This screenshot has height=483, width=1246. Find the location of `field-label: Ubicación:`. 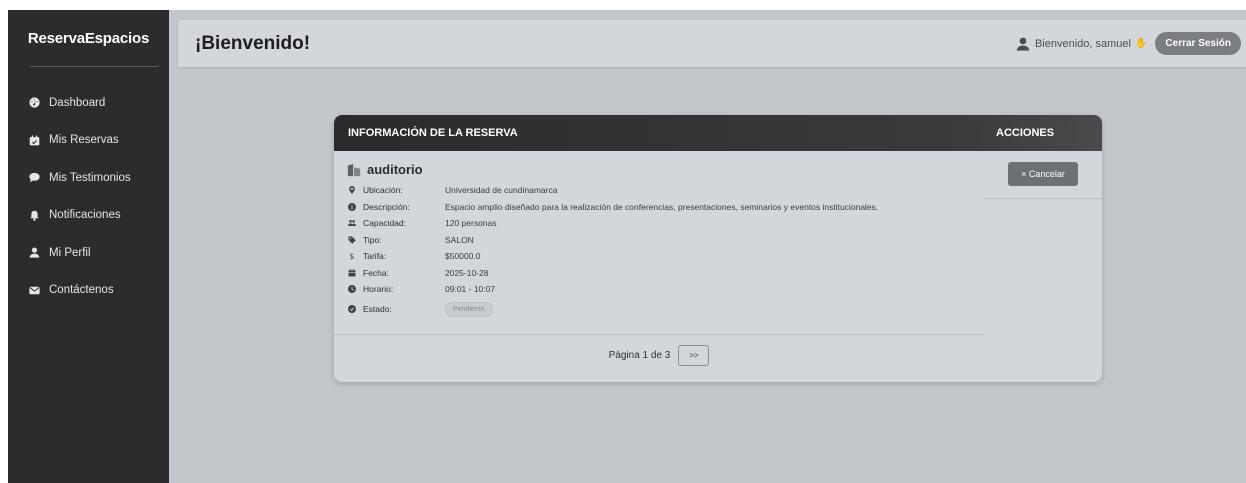

field-label: Ubicación: is located at coordinates (383, 190).